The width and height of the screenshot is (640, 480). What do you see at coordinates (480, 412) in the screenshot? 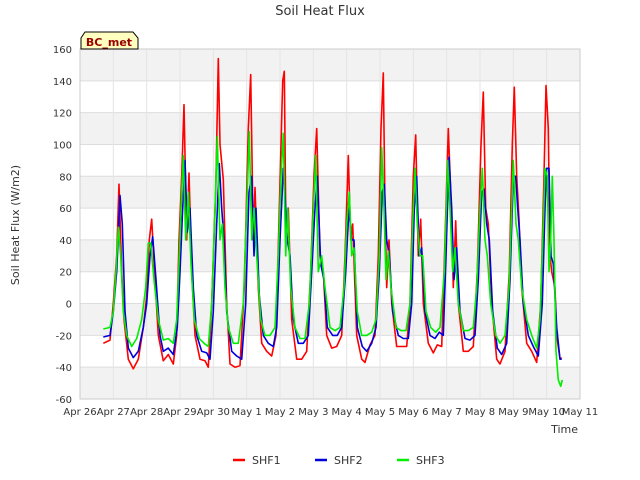
I see `x-tick-label: May 8` at bounding box center [480, 412].